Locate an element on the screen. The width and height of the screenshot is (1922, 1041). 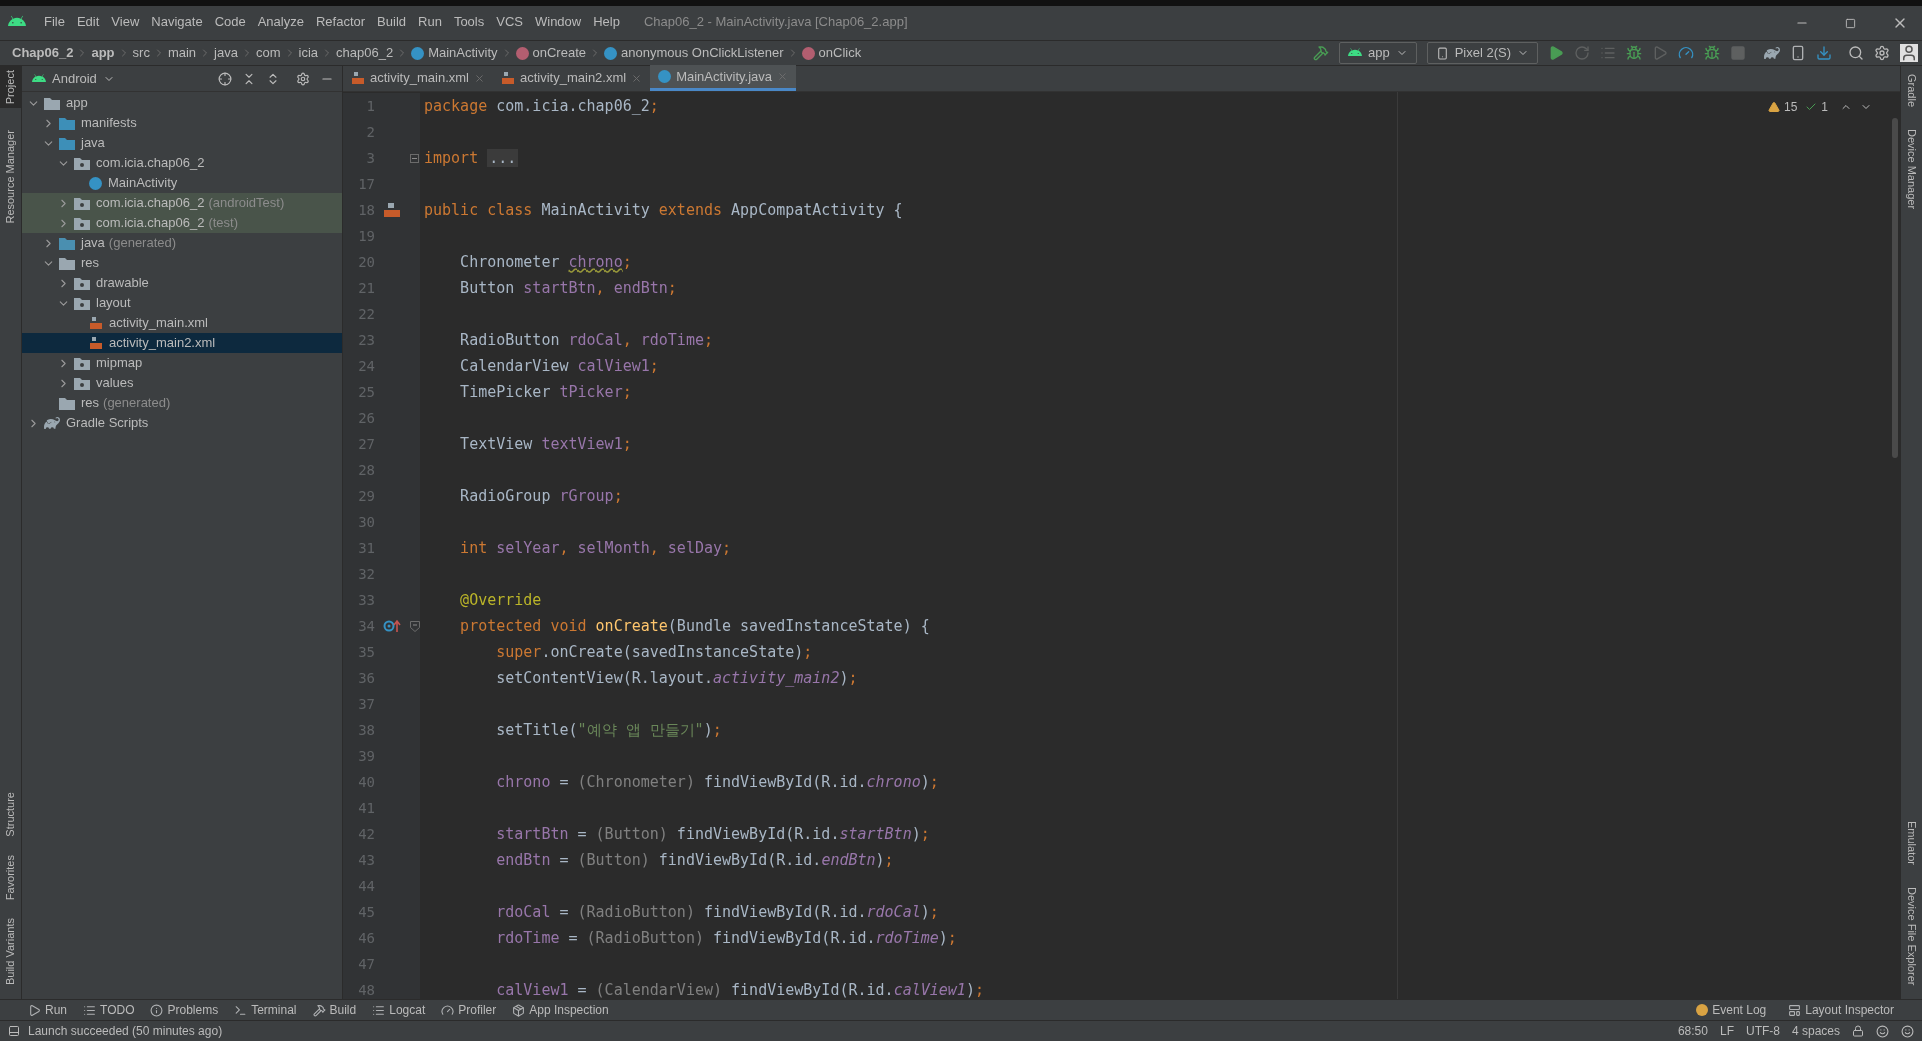
editor-tab: activity_main2.xml is located at coordinates (571, 78).